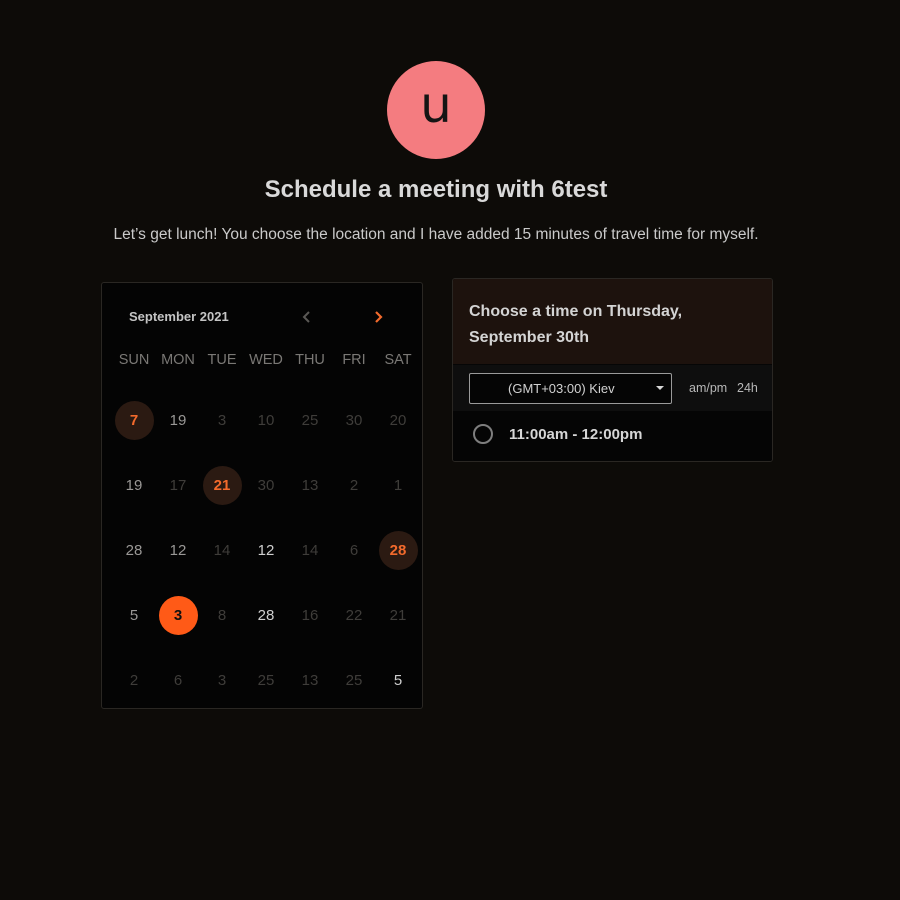  I want to click on calendar-day: 8, so click(222, 615).